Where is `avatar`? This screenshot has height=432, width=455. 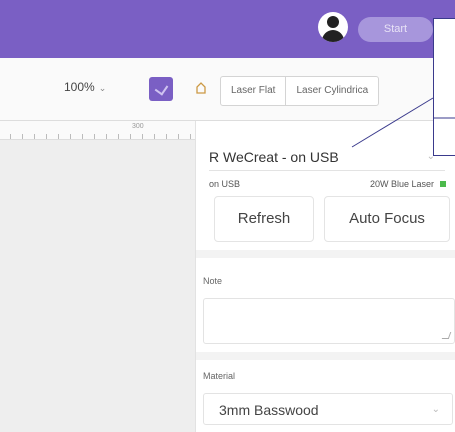 avatar is located at coordinates (333, 27).